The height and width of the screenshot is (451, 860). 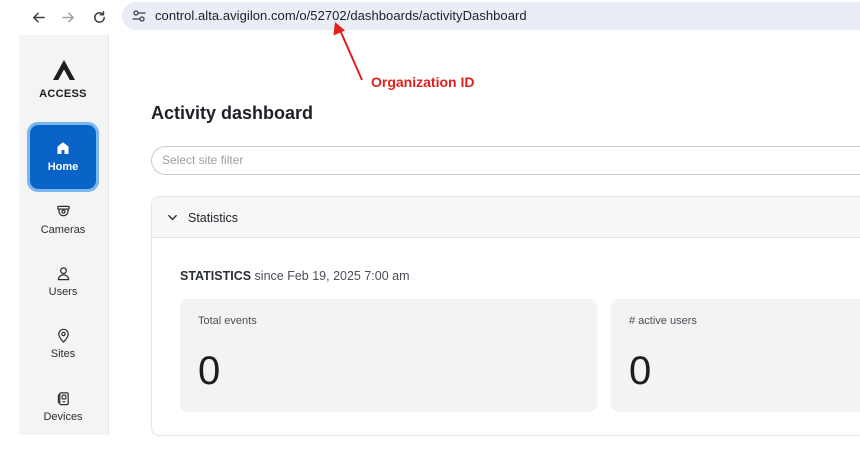 What do you see at coordinates (172, 217) in the screenshot?
I see `chevron-down-icon` at bounding box center [172, 217].